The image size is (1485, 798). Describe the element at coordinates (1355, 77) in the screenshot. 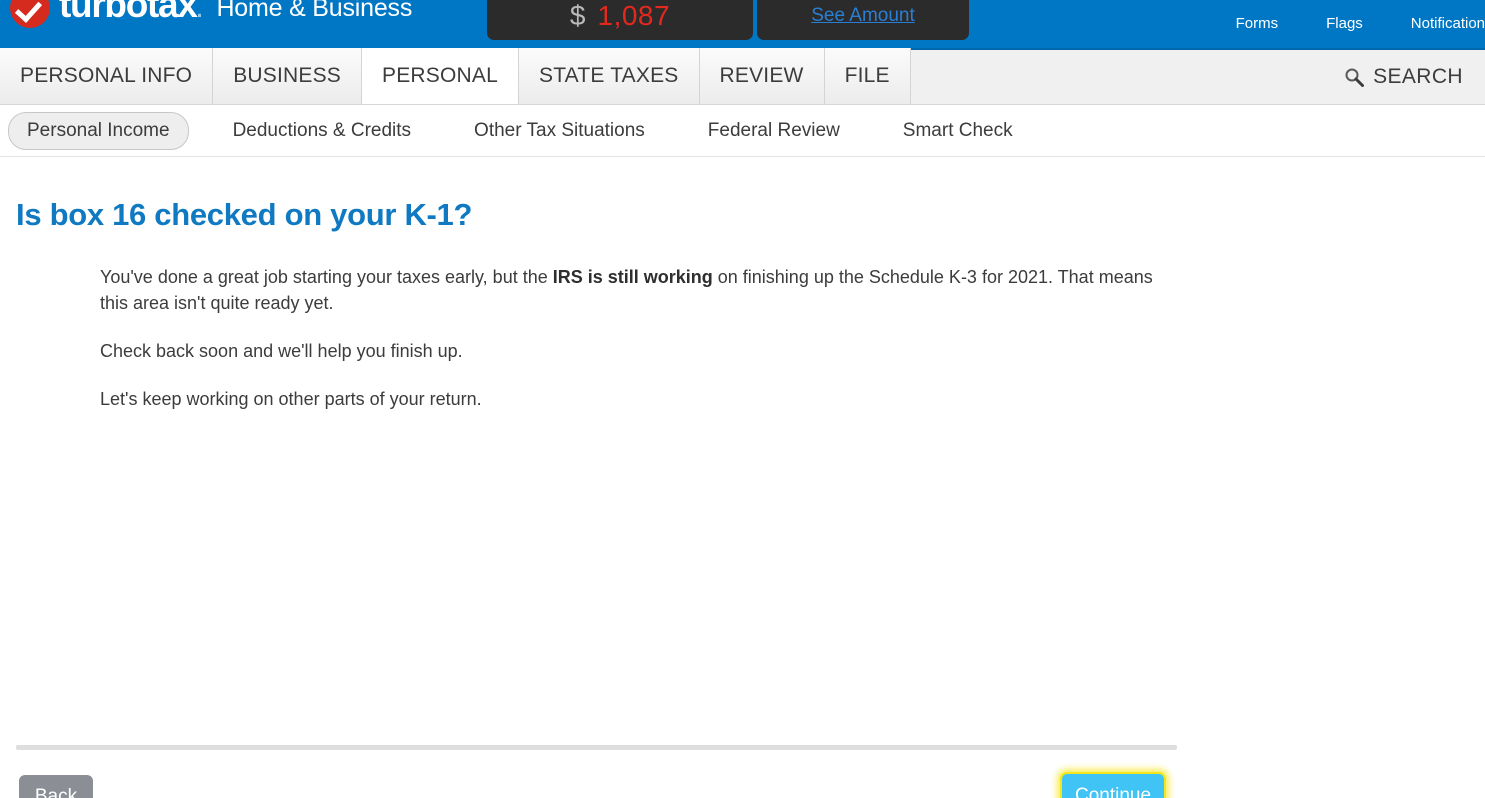

I see `search-icon` at that location.